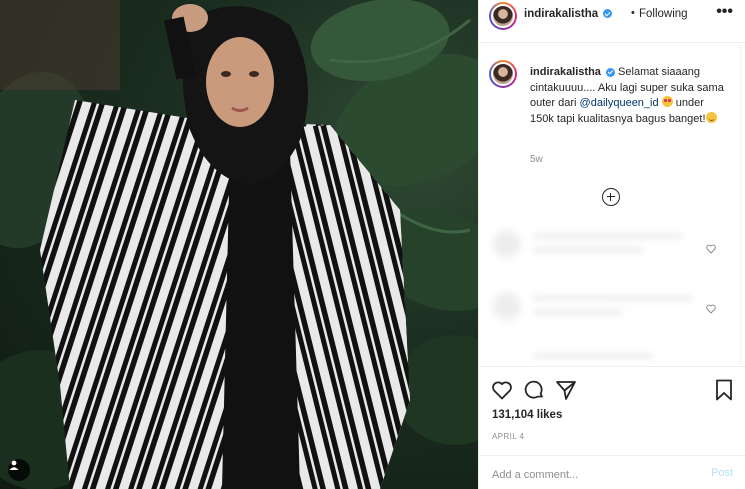 This screenshot has height=489, width=745. What do you see at coordinates (611, 197) in the screenshot?
I see `load-more-comments-icon` at bounding box center [611, 197].